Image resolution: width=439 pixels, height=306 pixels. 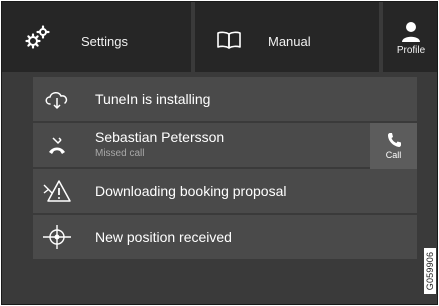 What do you see at coordinates (191, 191) in the screenshot?
I see `notification-title: Downloading booking proposal` at bounding box center [191, 191].